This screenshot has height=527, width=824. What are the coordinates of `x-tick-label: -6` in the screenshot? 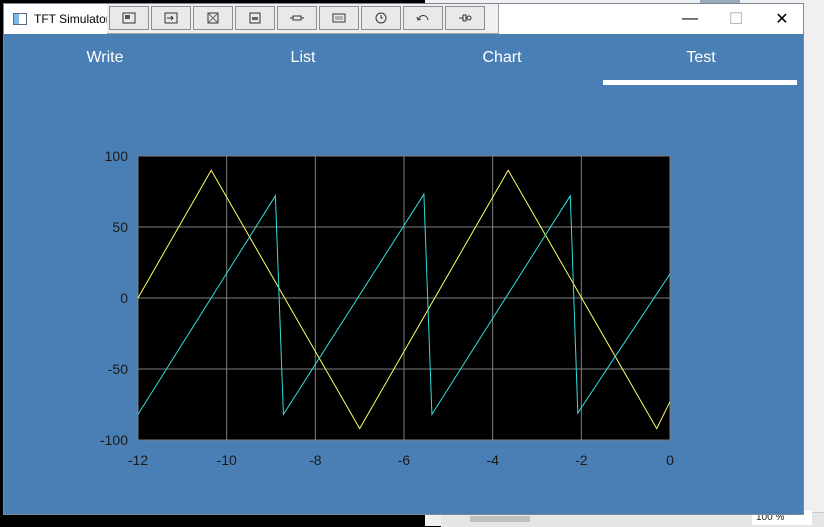 It's located at (404, 460).